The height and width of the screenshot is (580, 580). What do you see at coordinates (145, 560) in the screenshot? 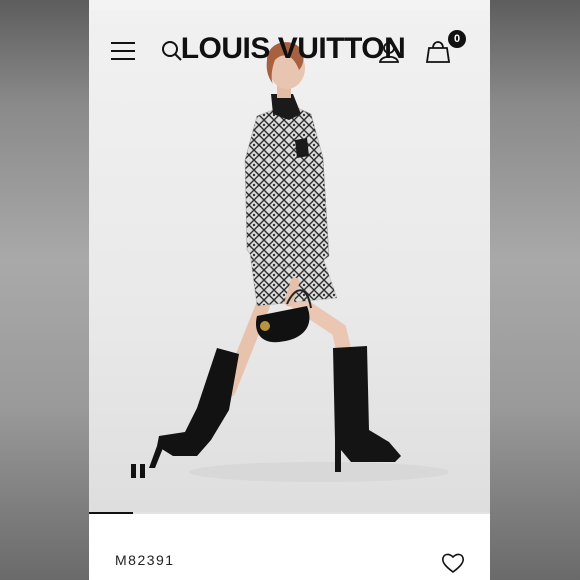
I see `product-sku: M82391` at bounding box center [145, 560].